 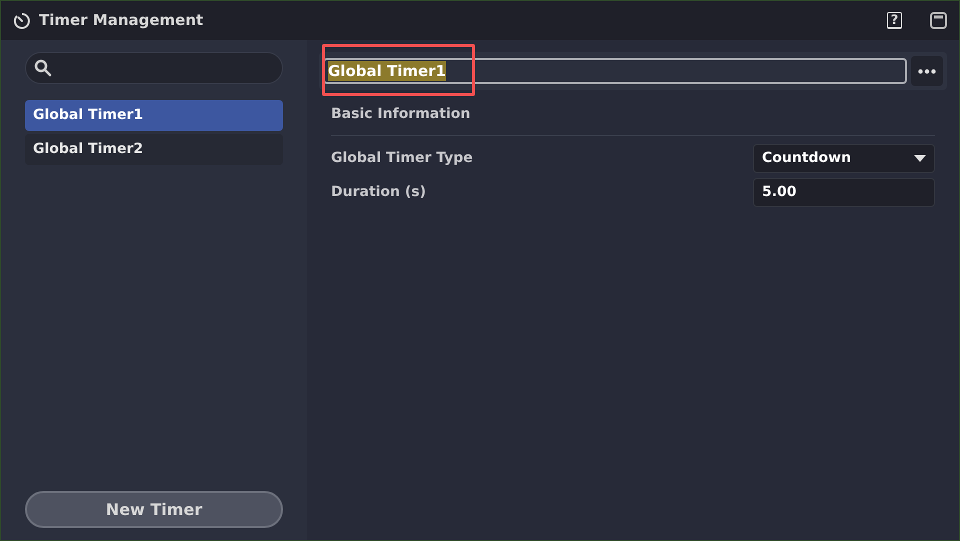 I want to click on window-title: Timer Management, so click(x=121, y=21).